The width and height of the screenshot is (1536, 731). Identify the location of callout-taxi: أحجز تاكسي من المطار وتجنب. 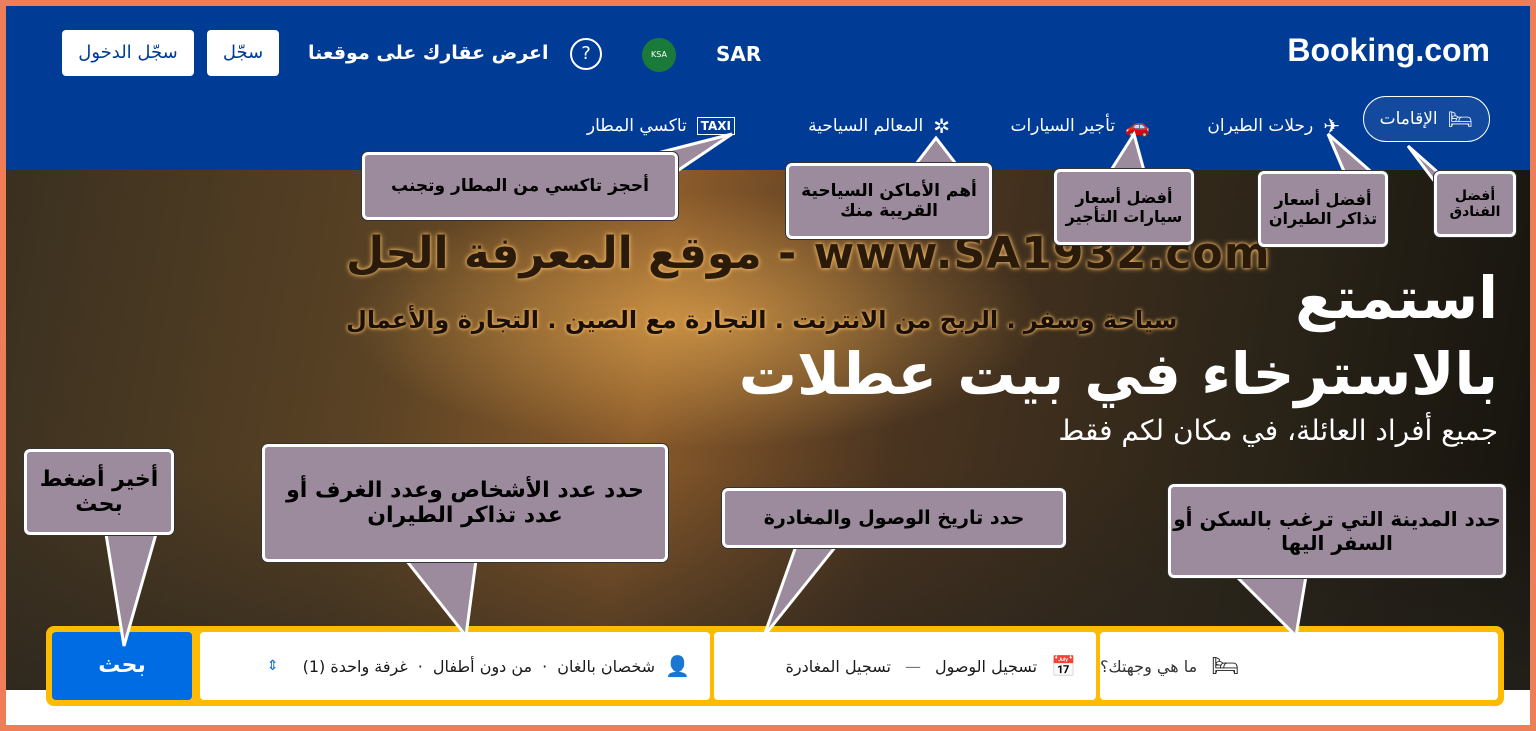
(520, 186).